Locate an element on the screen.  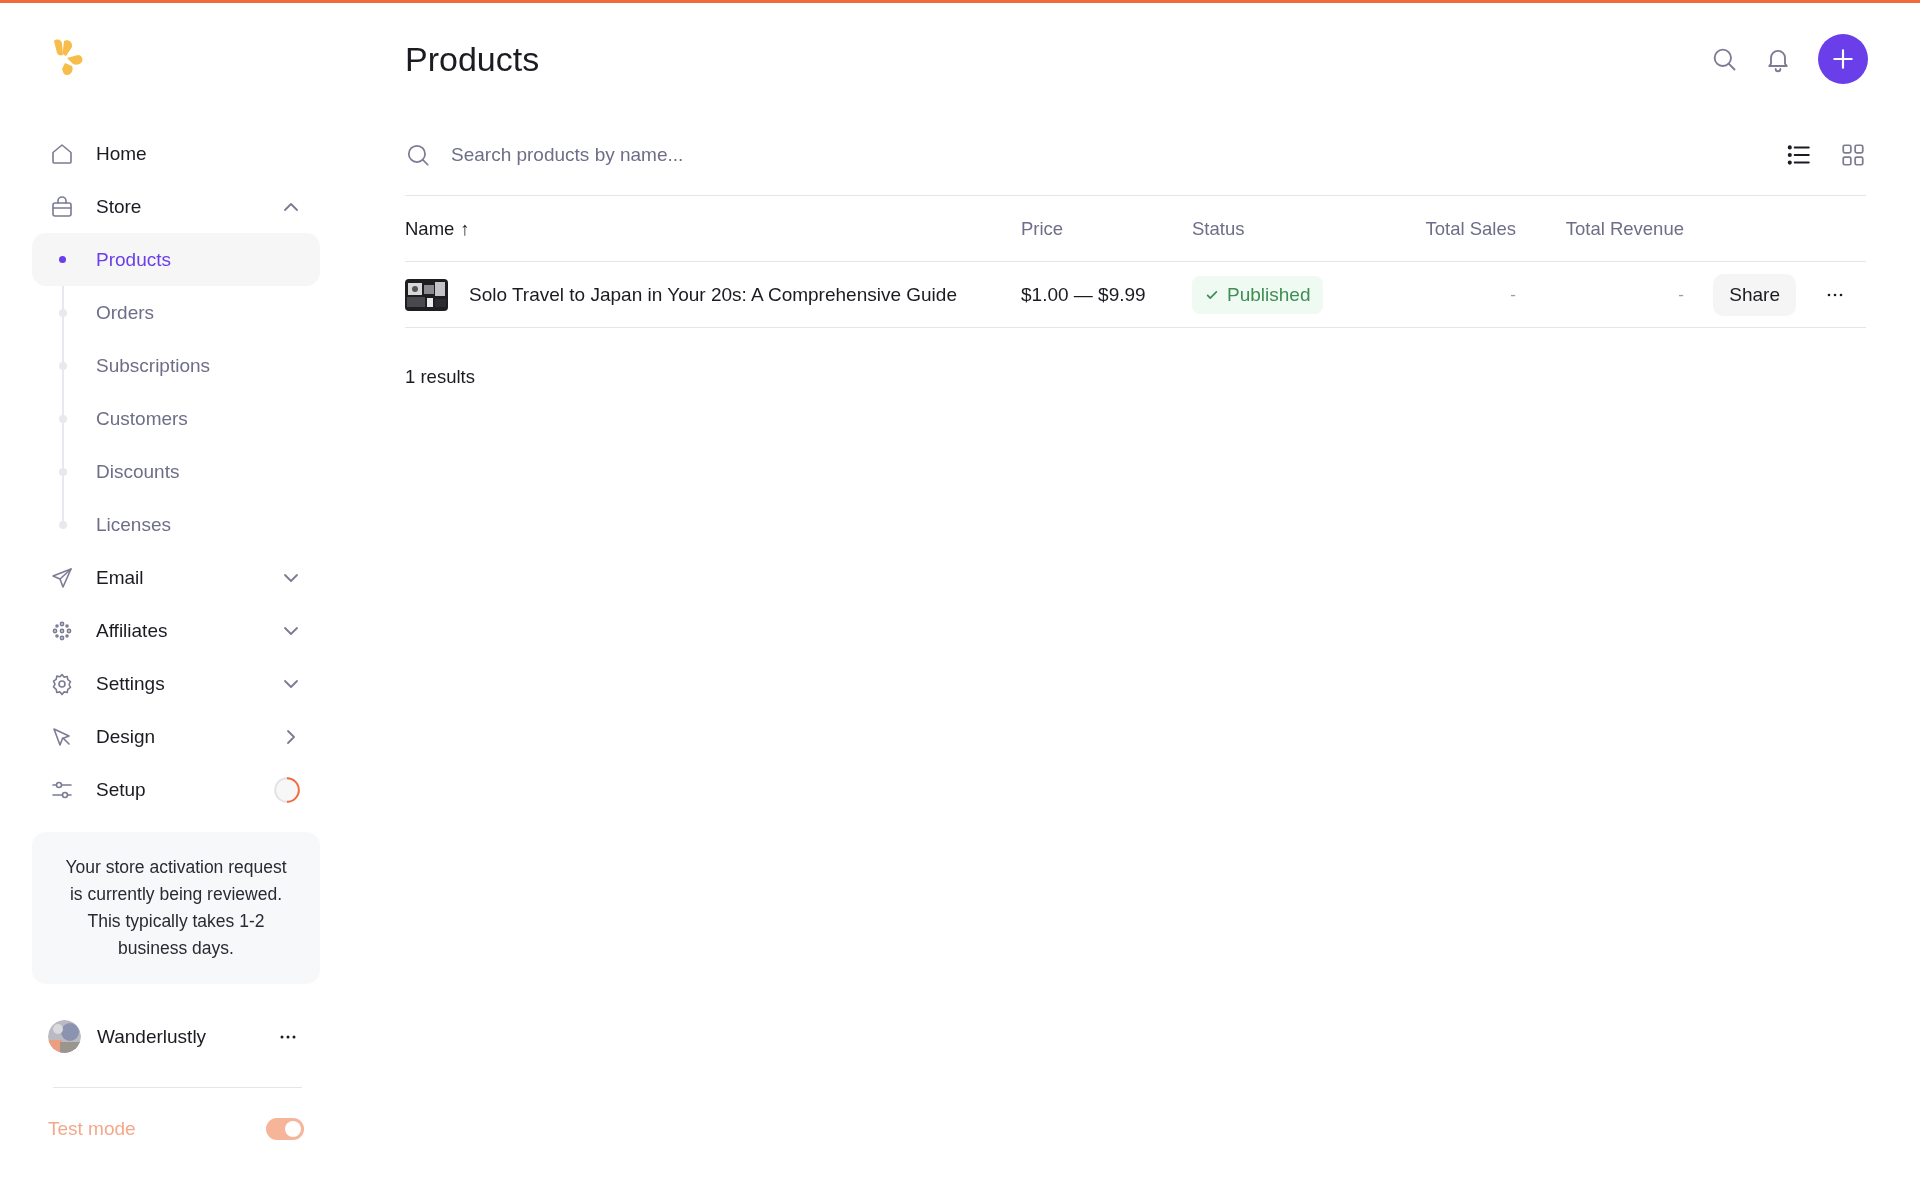
column-header: Status is located at coordinates (1299, 229).